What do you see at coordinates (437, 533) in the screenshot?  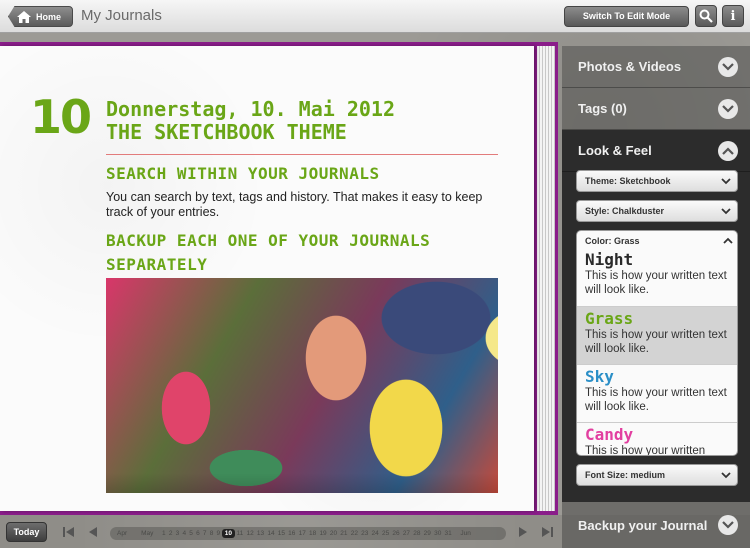 I see `timeline-day: 30` at bounding box center [437, 533].